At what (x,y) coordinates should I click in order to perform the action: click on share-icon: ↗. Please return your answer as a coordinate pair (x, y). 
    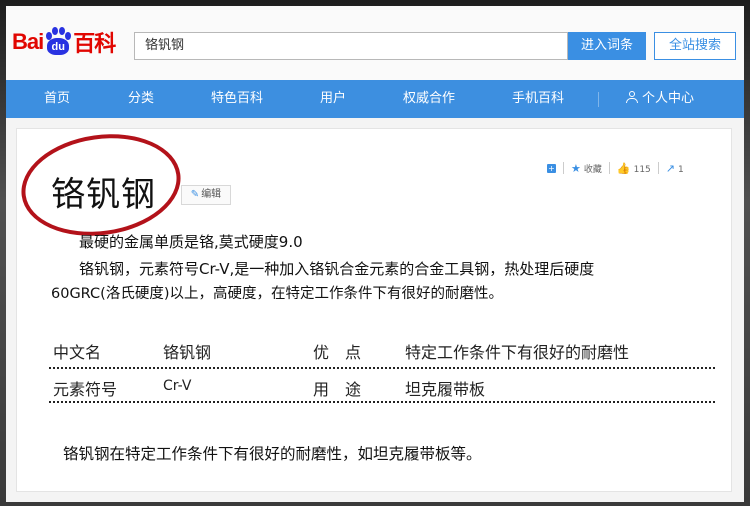
    Looking at the image, I should click on (670, 168).